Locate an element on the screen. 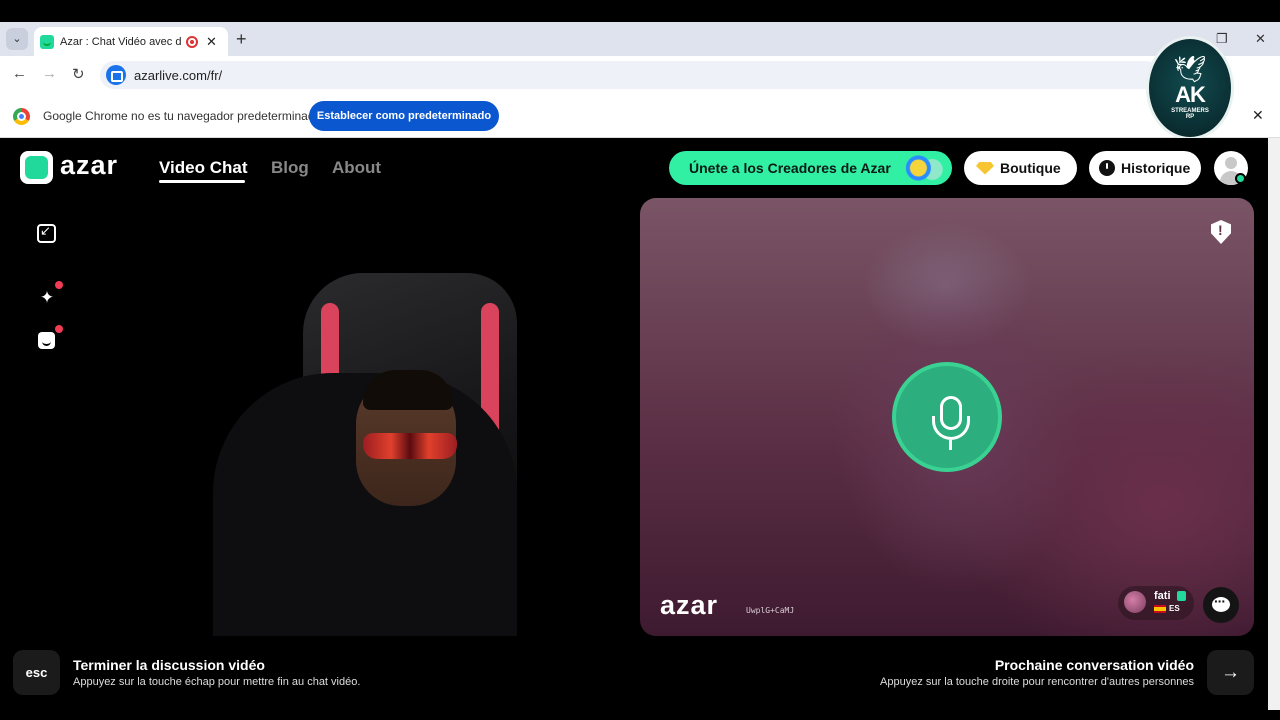 Image resolution: width=1280 pixels, height=720 pixels. phoenix-icon: 🕊 is located at coordinates (1190, 69).